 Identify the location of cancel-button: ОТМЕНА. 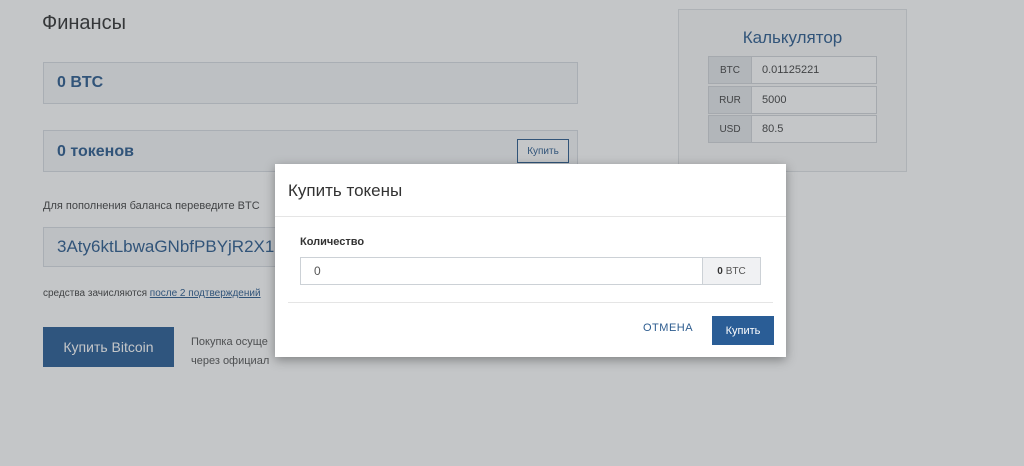
(668, 328).